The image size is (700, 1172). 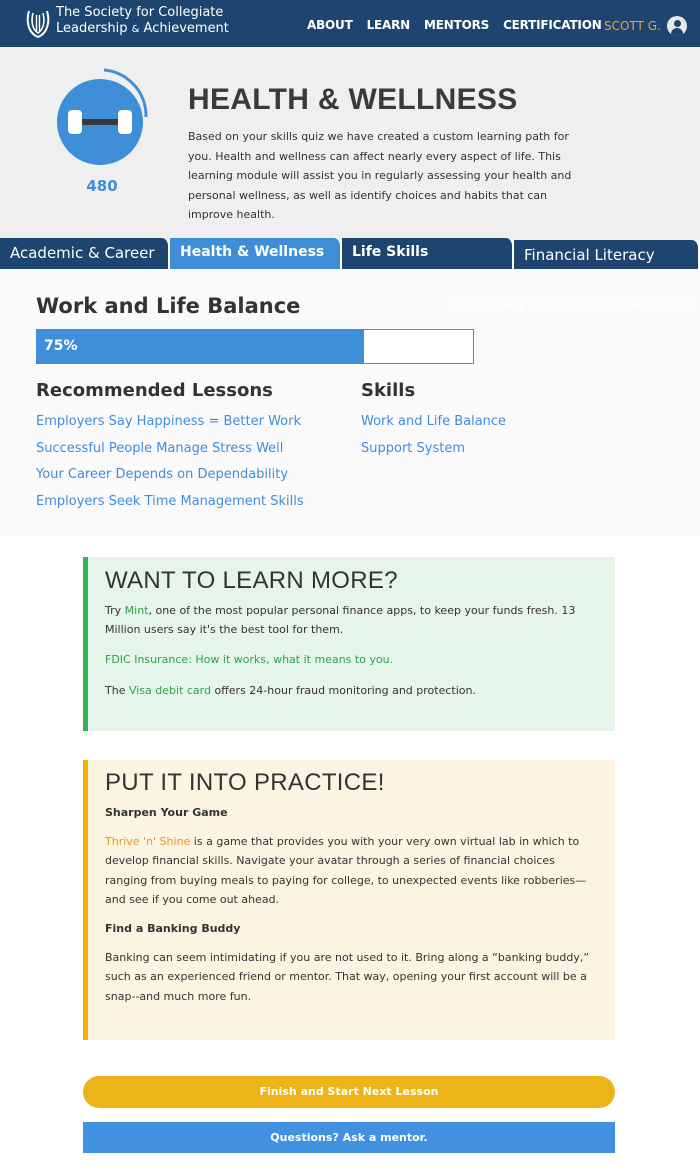 I want to click on nav-about: ABOUT, so click(x=330, y=25).